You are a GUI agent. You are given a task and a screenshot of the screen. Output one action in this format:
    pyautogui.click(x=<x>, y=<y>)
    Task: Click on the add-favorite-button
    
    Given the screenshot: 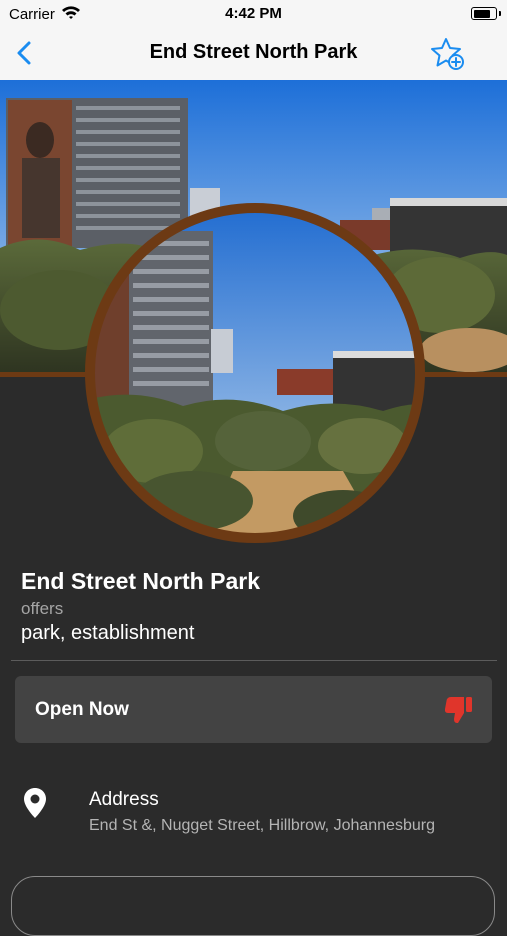 What is the action you would take?
    pyautogui.click(x=448, y=54)
    